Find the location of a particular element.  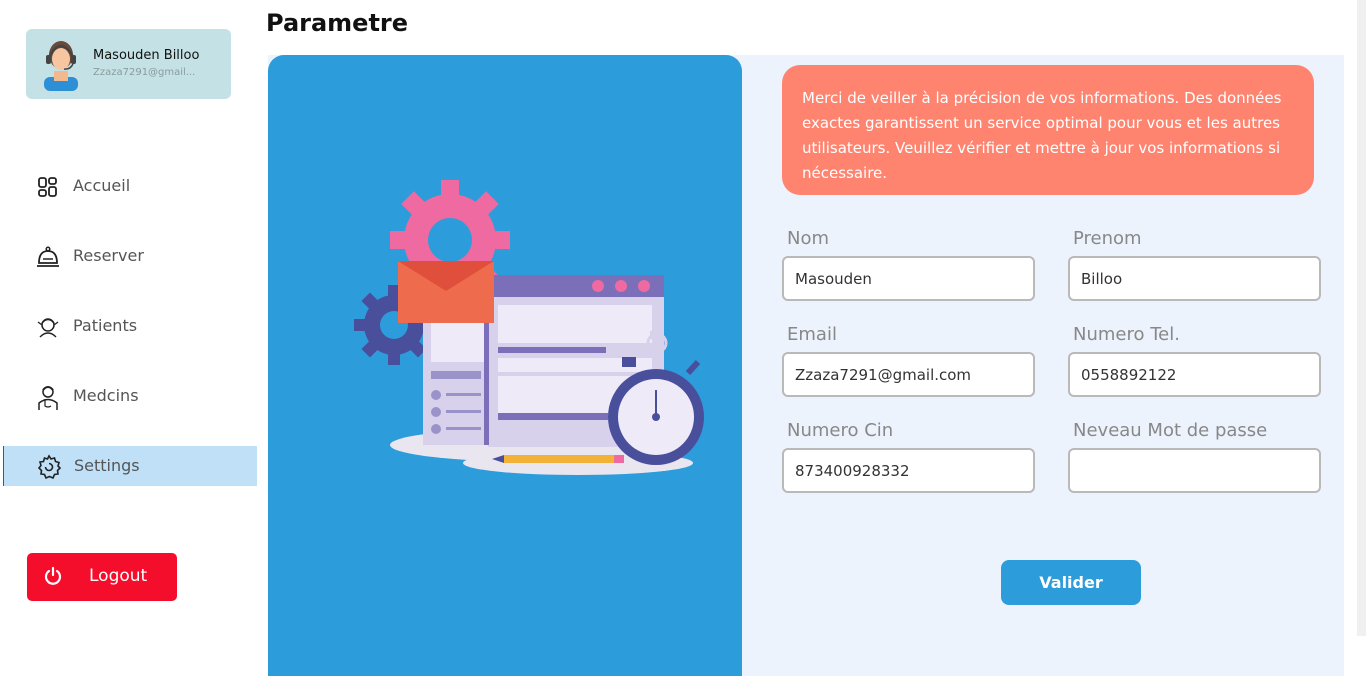

new-password-input is located at coordinates (1194, 470).